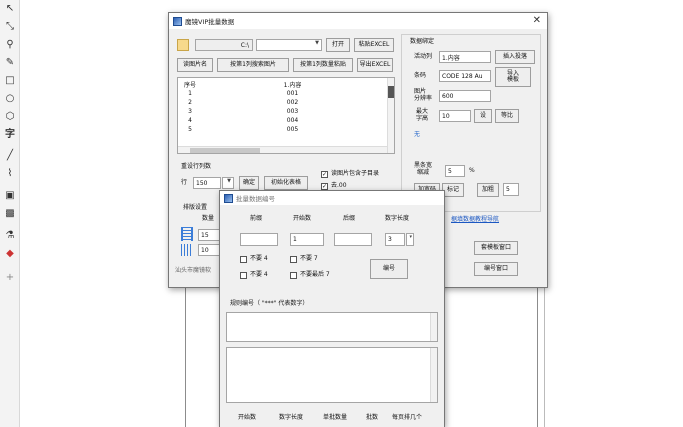  I want to click on template-window-button: 套模板窗口, so click(496, 248).